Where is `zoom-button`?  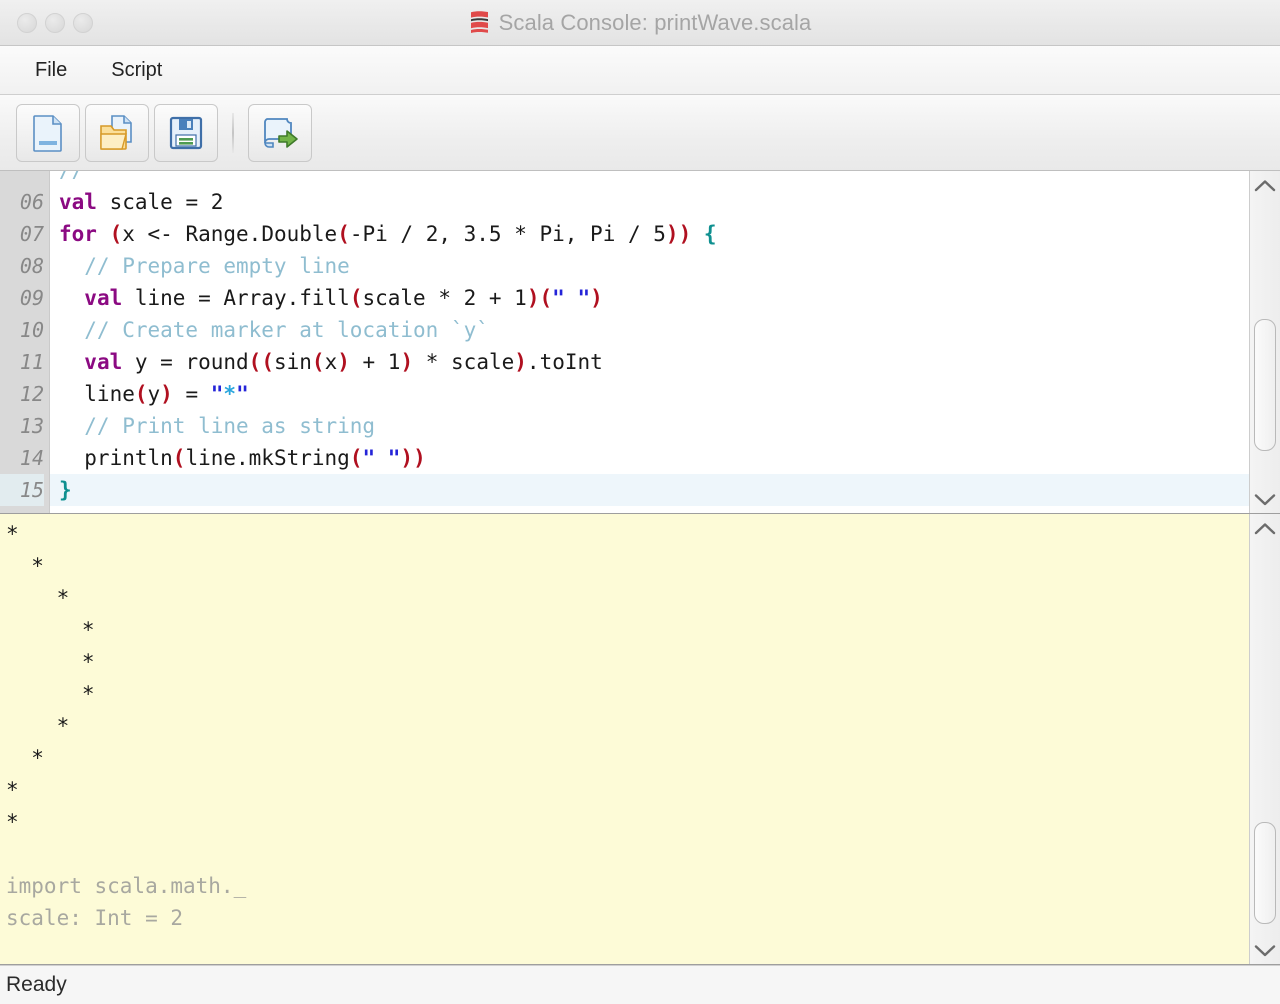 zoom-button is located at coordinates (83, 22).